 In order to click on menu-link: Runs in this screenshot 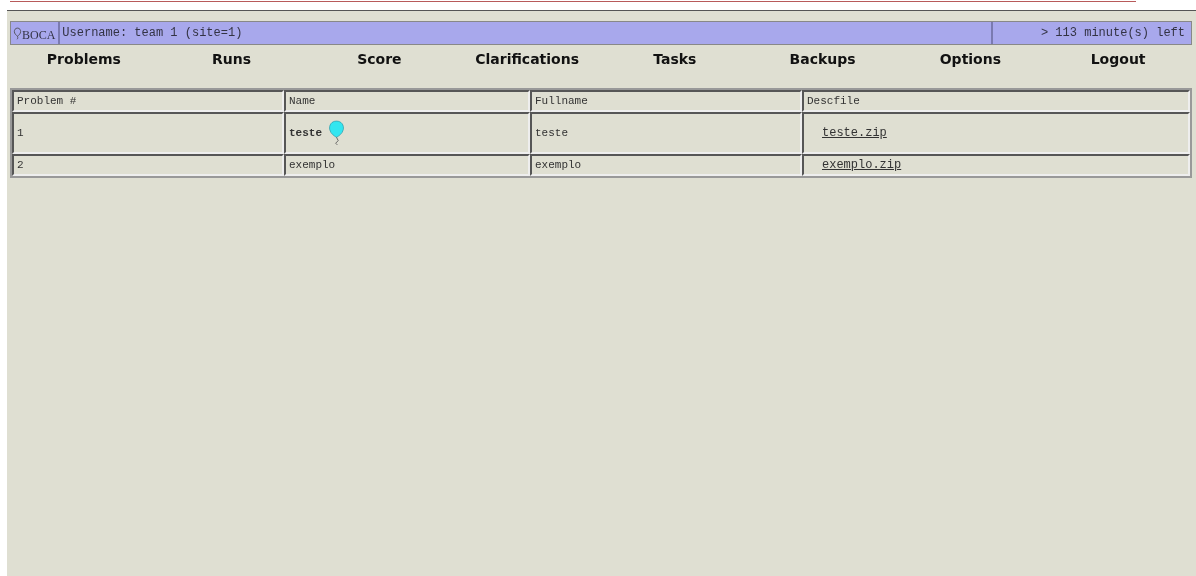, I will do `click(232, 59)`.